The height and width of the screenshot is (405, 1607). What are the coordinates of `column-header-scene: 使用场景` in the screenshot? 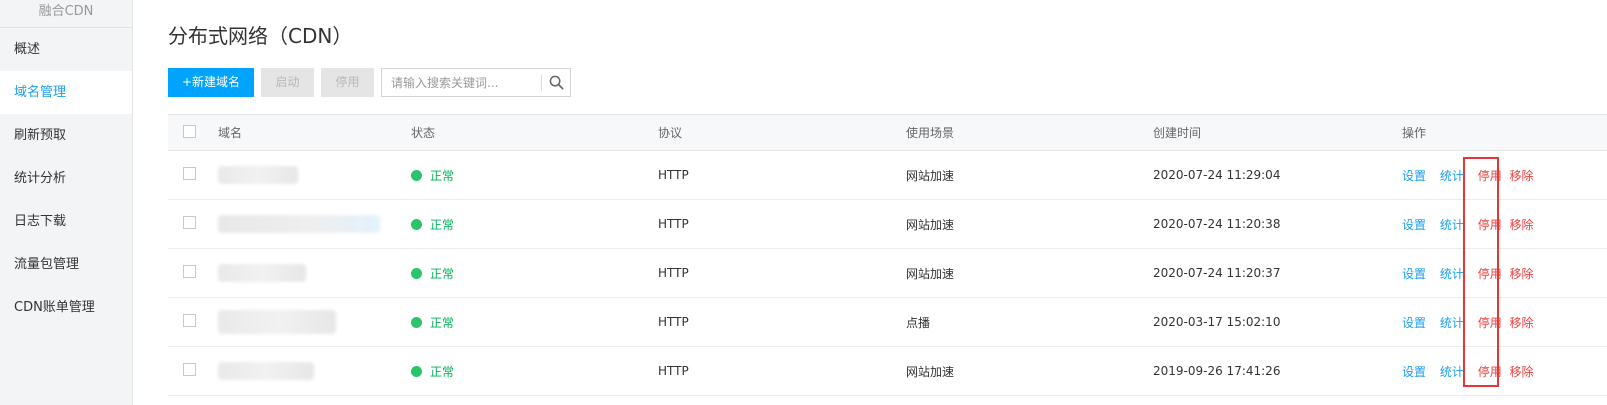 It's located at (930, 133).